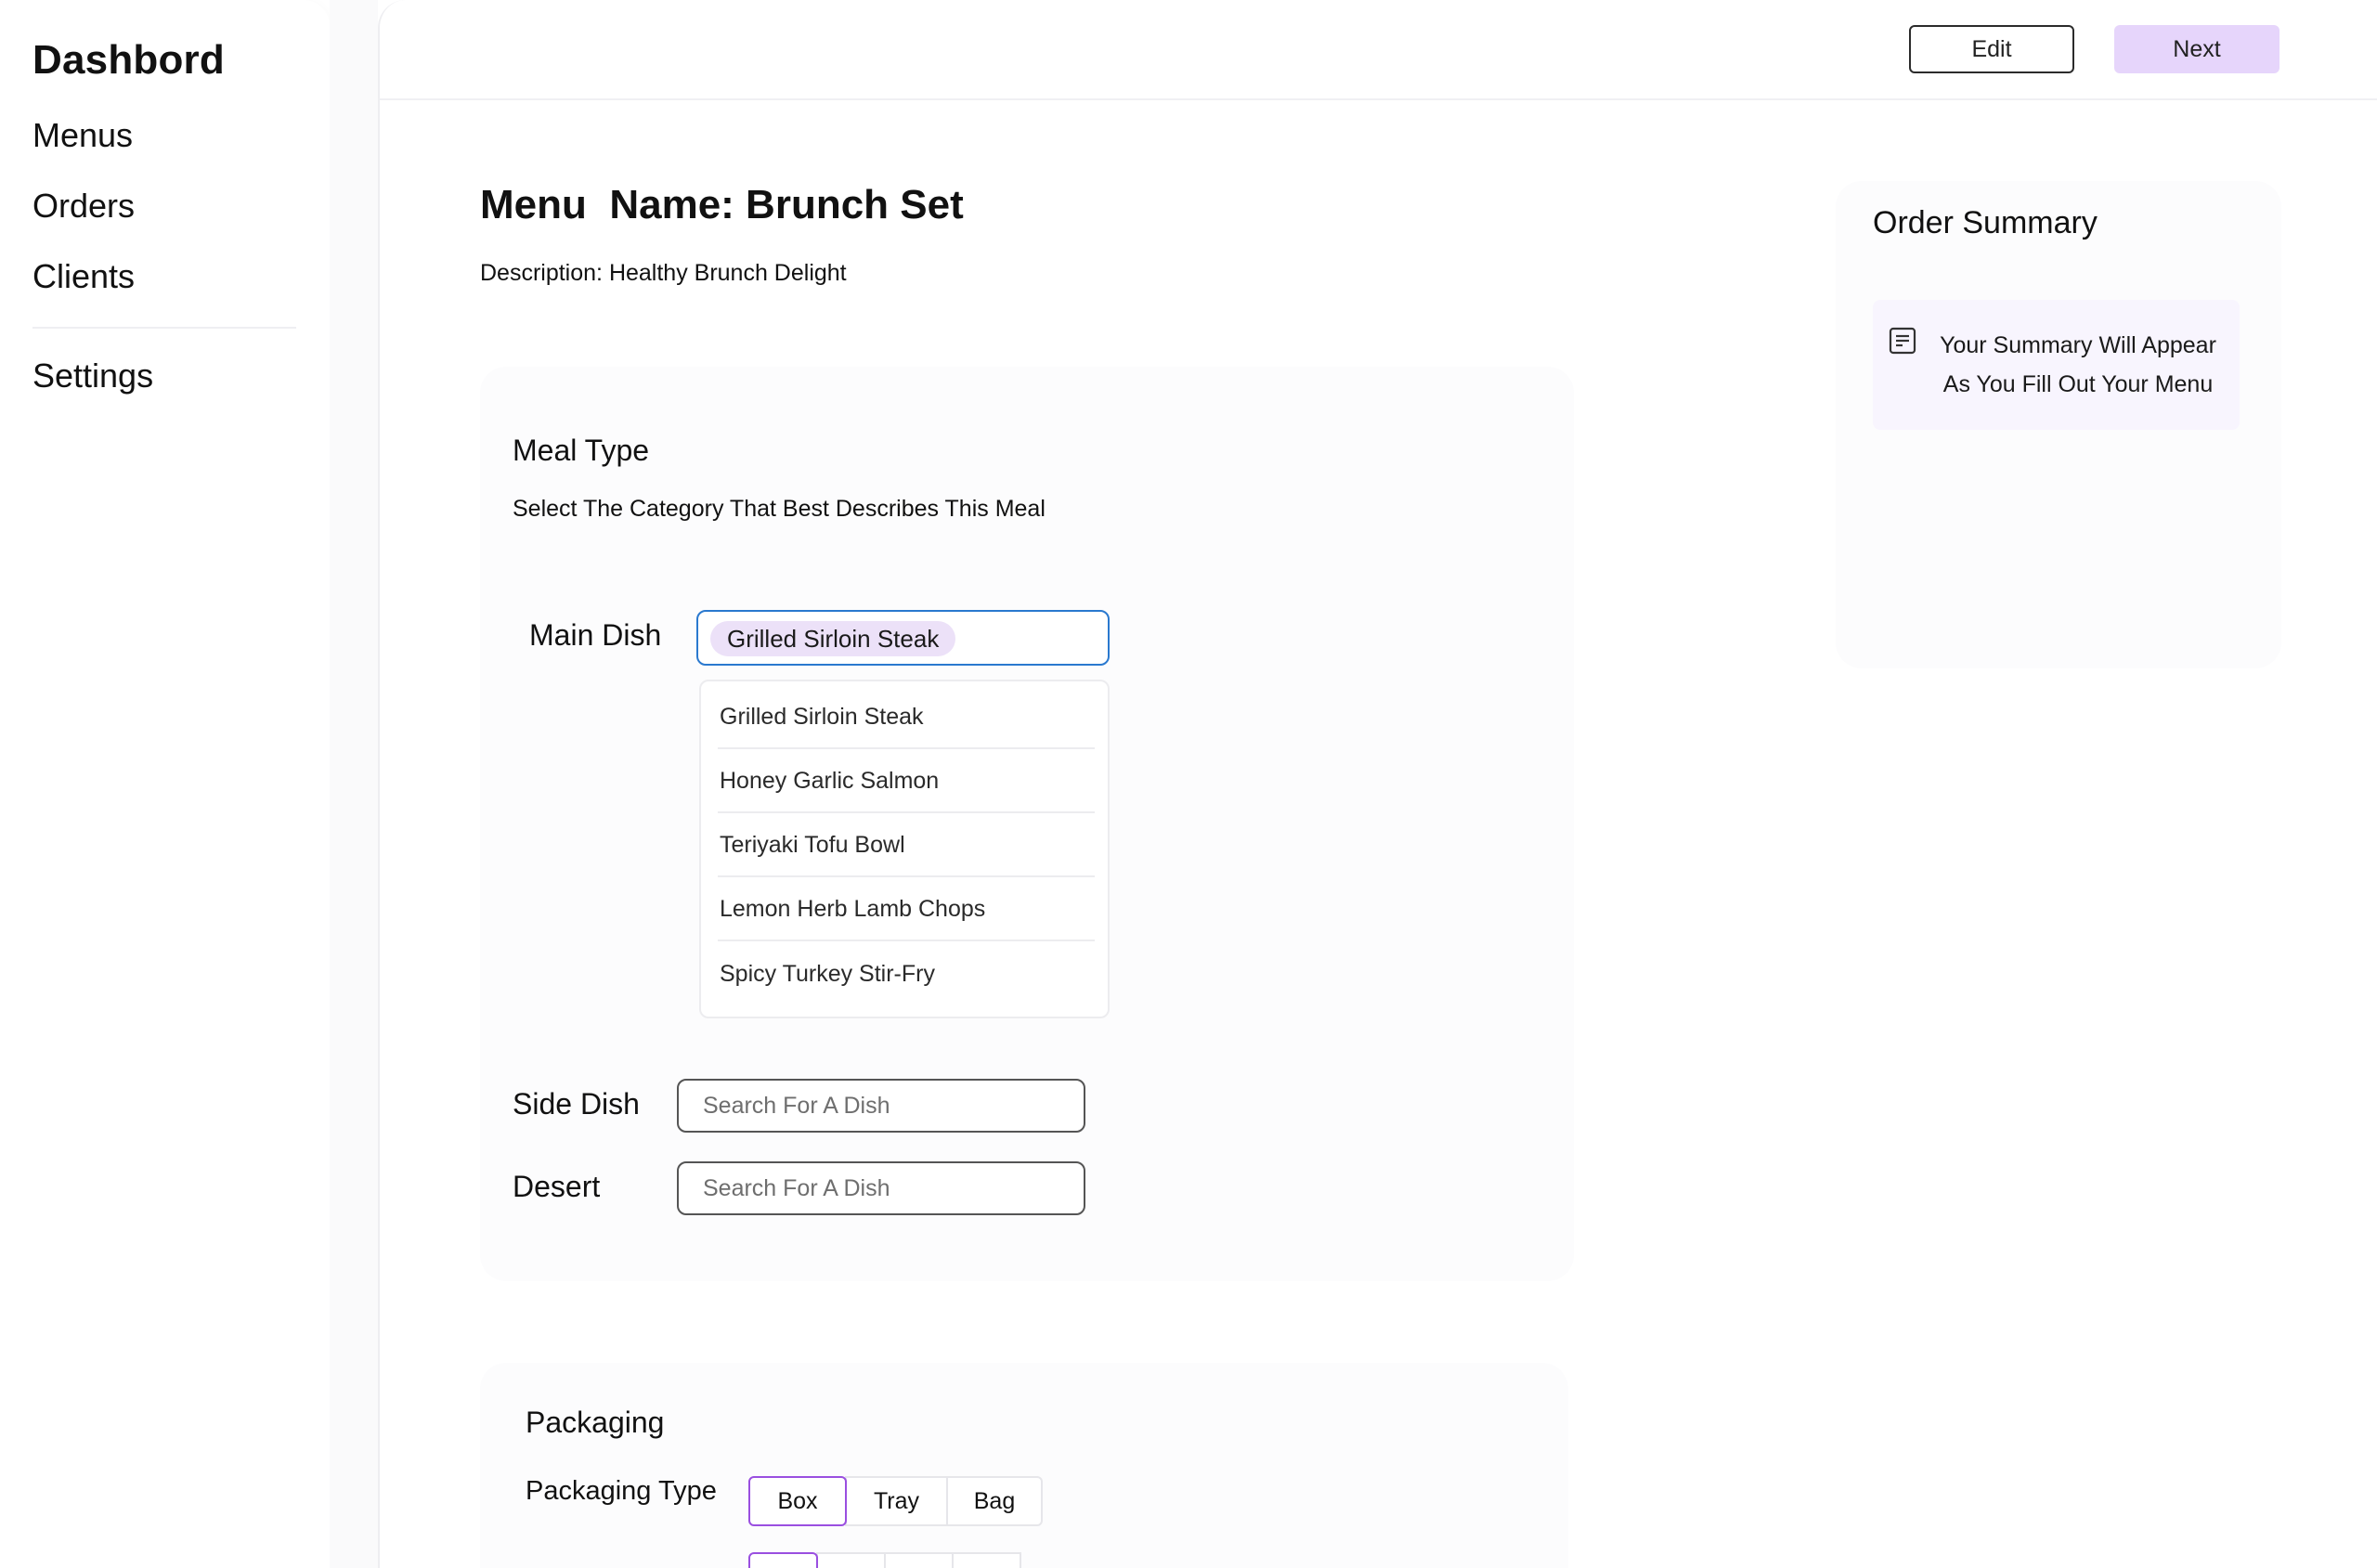  What do you see at coordinates (797, 1501) in the screenshot?
I see `packaging-option-box: Box` at bounding box center [797, 1501].